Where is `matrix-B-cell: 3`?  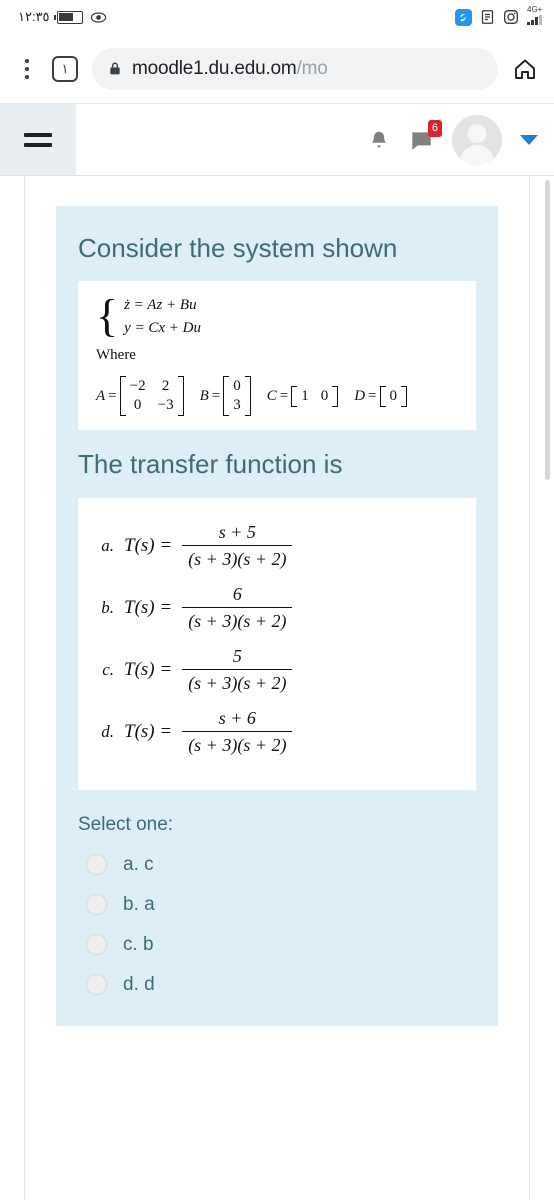
matrix-B-cell: 3 is located at coordinates (237, 405).